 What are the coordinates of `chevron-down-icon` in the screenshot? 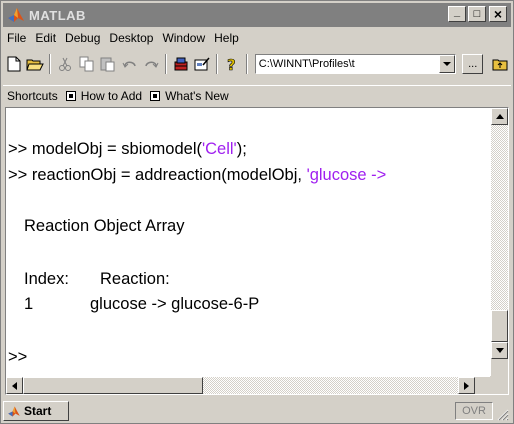 It's located at (446, 63).